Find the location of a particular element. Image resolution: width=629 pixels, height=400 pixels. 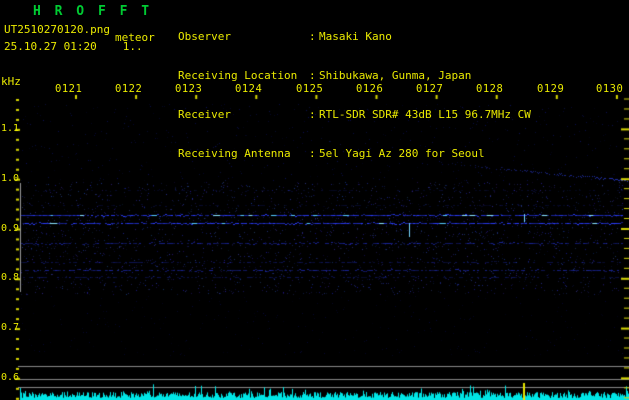

time-tick-label: 0124 is located at coordinates (249, 89).